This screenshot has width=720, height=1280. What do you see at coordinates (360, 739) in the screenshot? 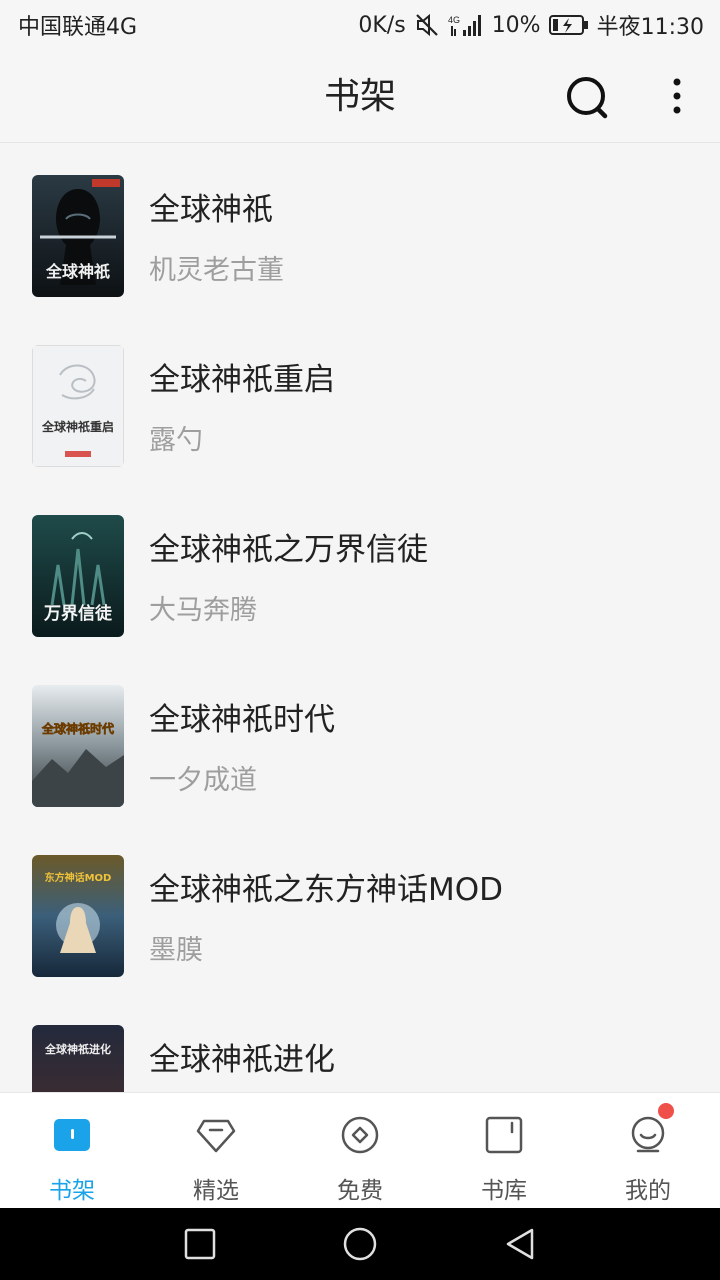
I see `book-item: 全球神祇时代 全球神祇时代 一夕成道` at bounding box center [360, 739].